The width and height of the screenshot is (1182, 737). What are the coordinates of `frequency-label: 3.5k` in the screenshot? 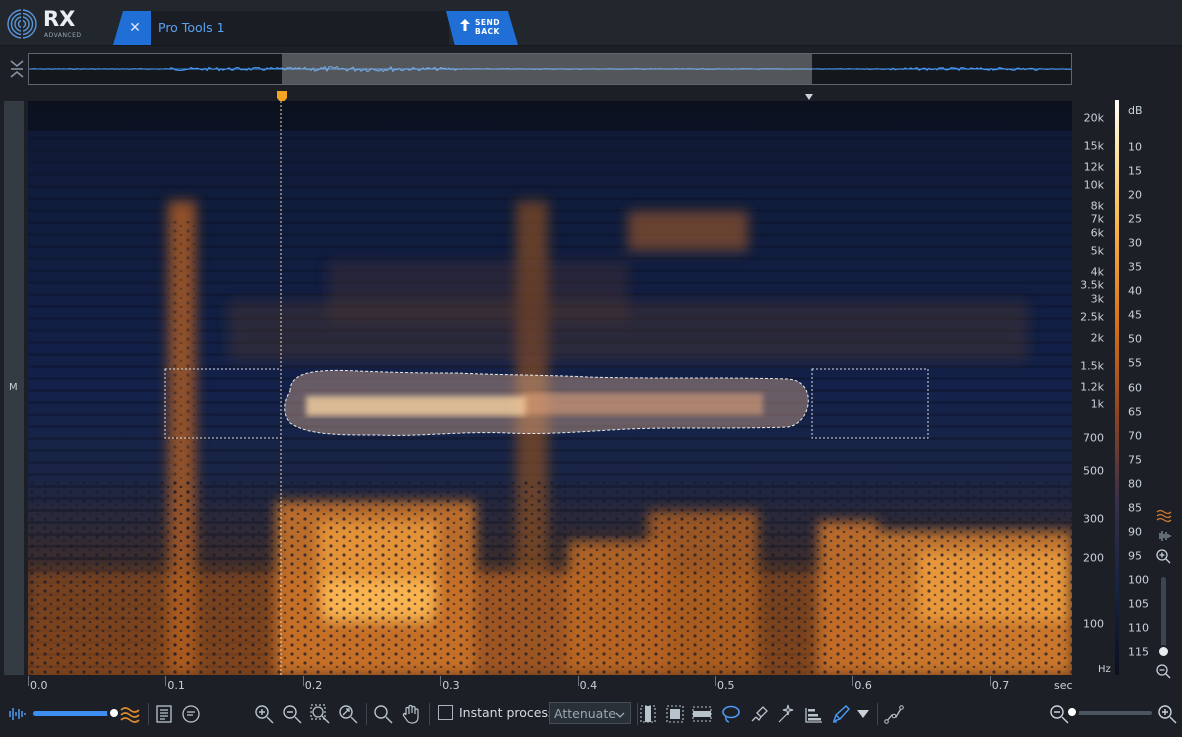 It's located at (1092, 285).